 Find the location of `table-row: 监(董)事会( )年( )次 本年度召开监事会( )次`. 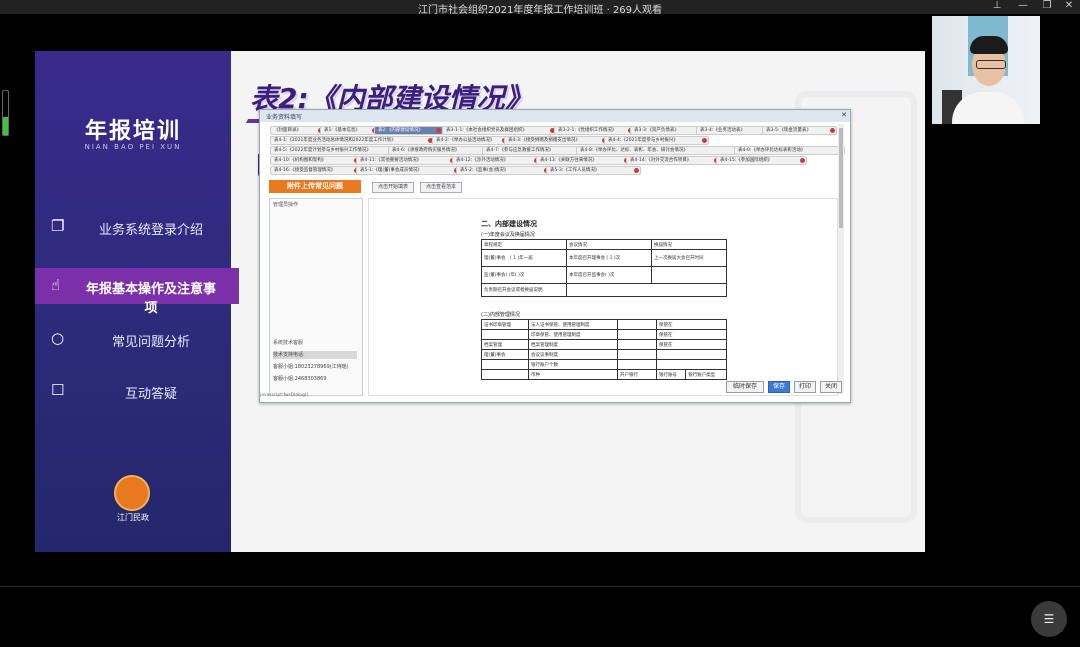

table-row: 监(董)事会( )年( )次 本年度召开监事会( )次 is located at coordinates (604, 275).